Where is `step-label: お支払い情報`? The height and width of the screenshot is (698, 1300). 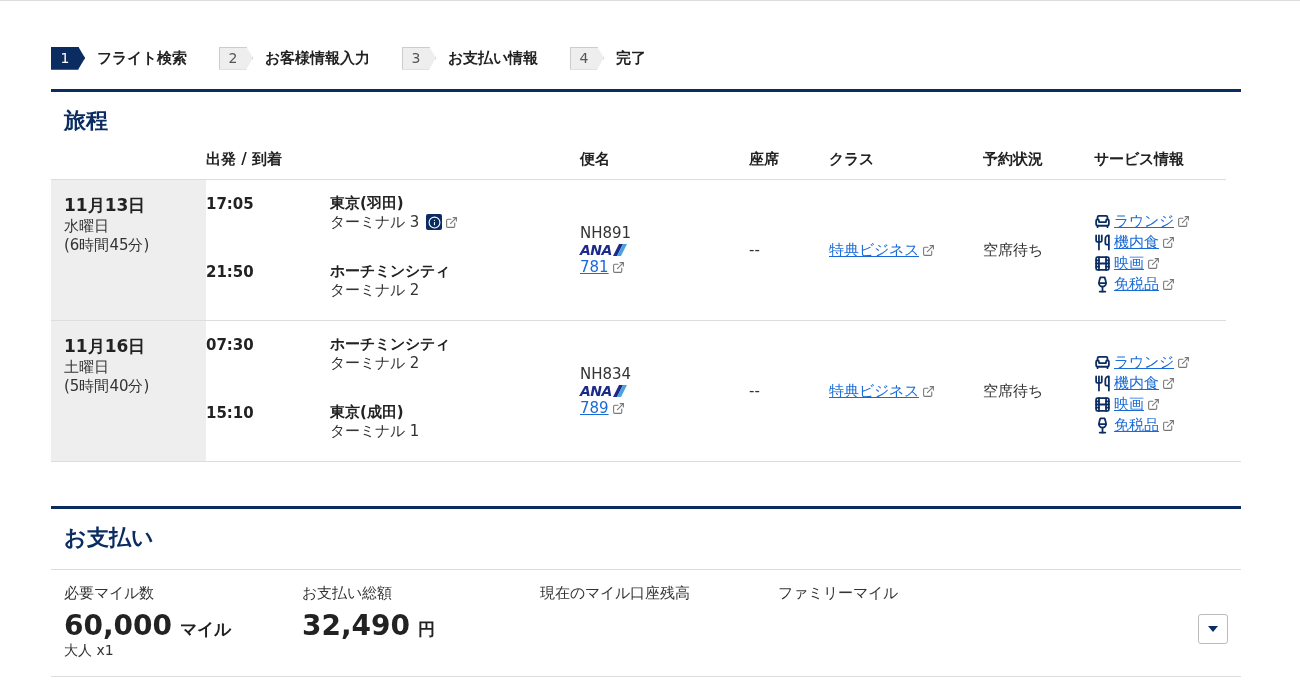
step-label: お支払い情報 is located at coordinates (493, 58).